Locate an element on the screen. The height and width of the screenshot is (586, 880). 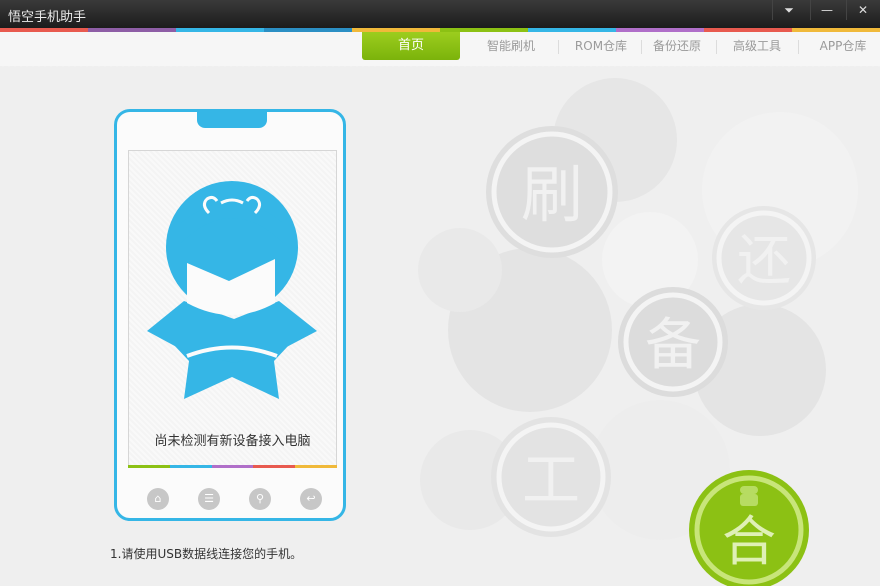
flash-feature-circle: 刷 is located at coordinates (552, 192).